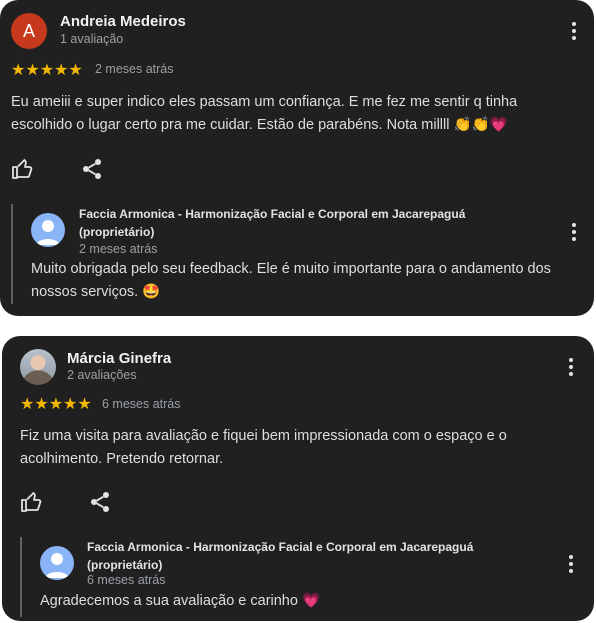 The width and height of the screenshot is (596, 623). Describe the element at coordinates (300, 601) in the screenshot. I see `reply-text: Agradecemos a sua avaliação e carinho 💗` at that location.